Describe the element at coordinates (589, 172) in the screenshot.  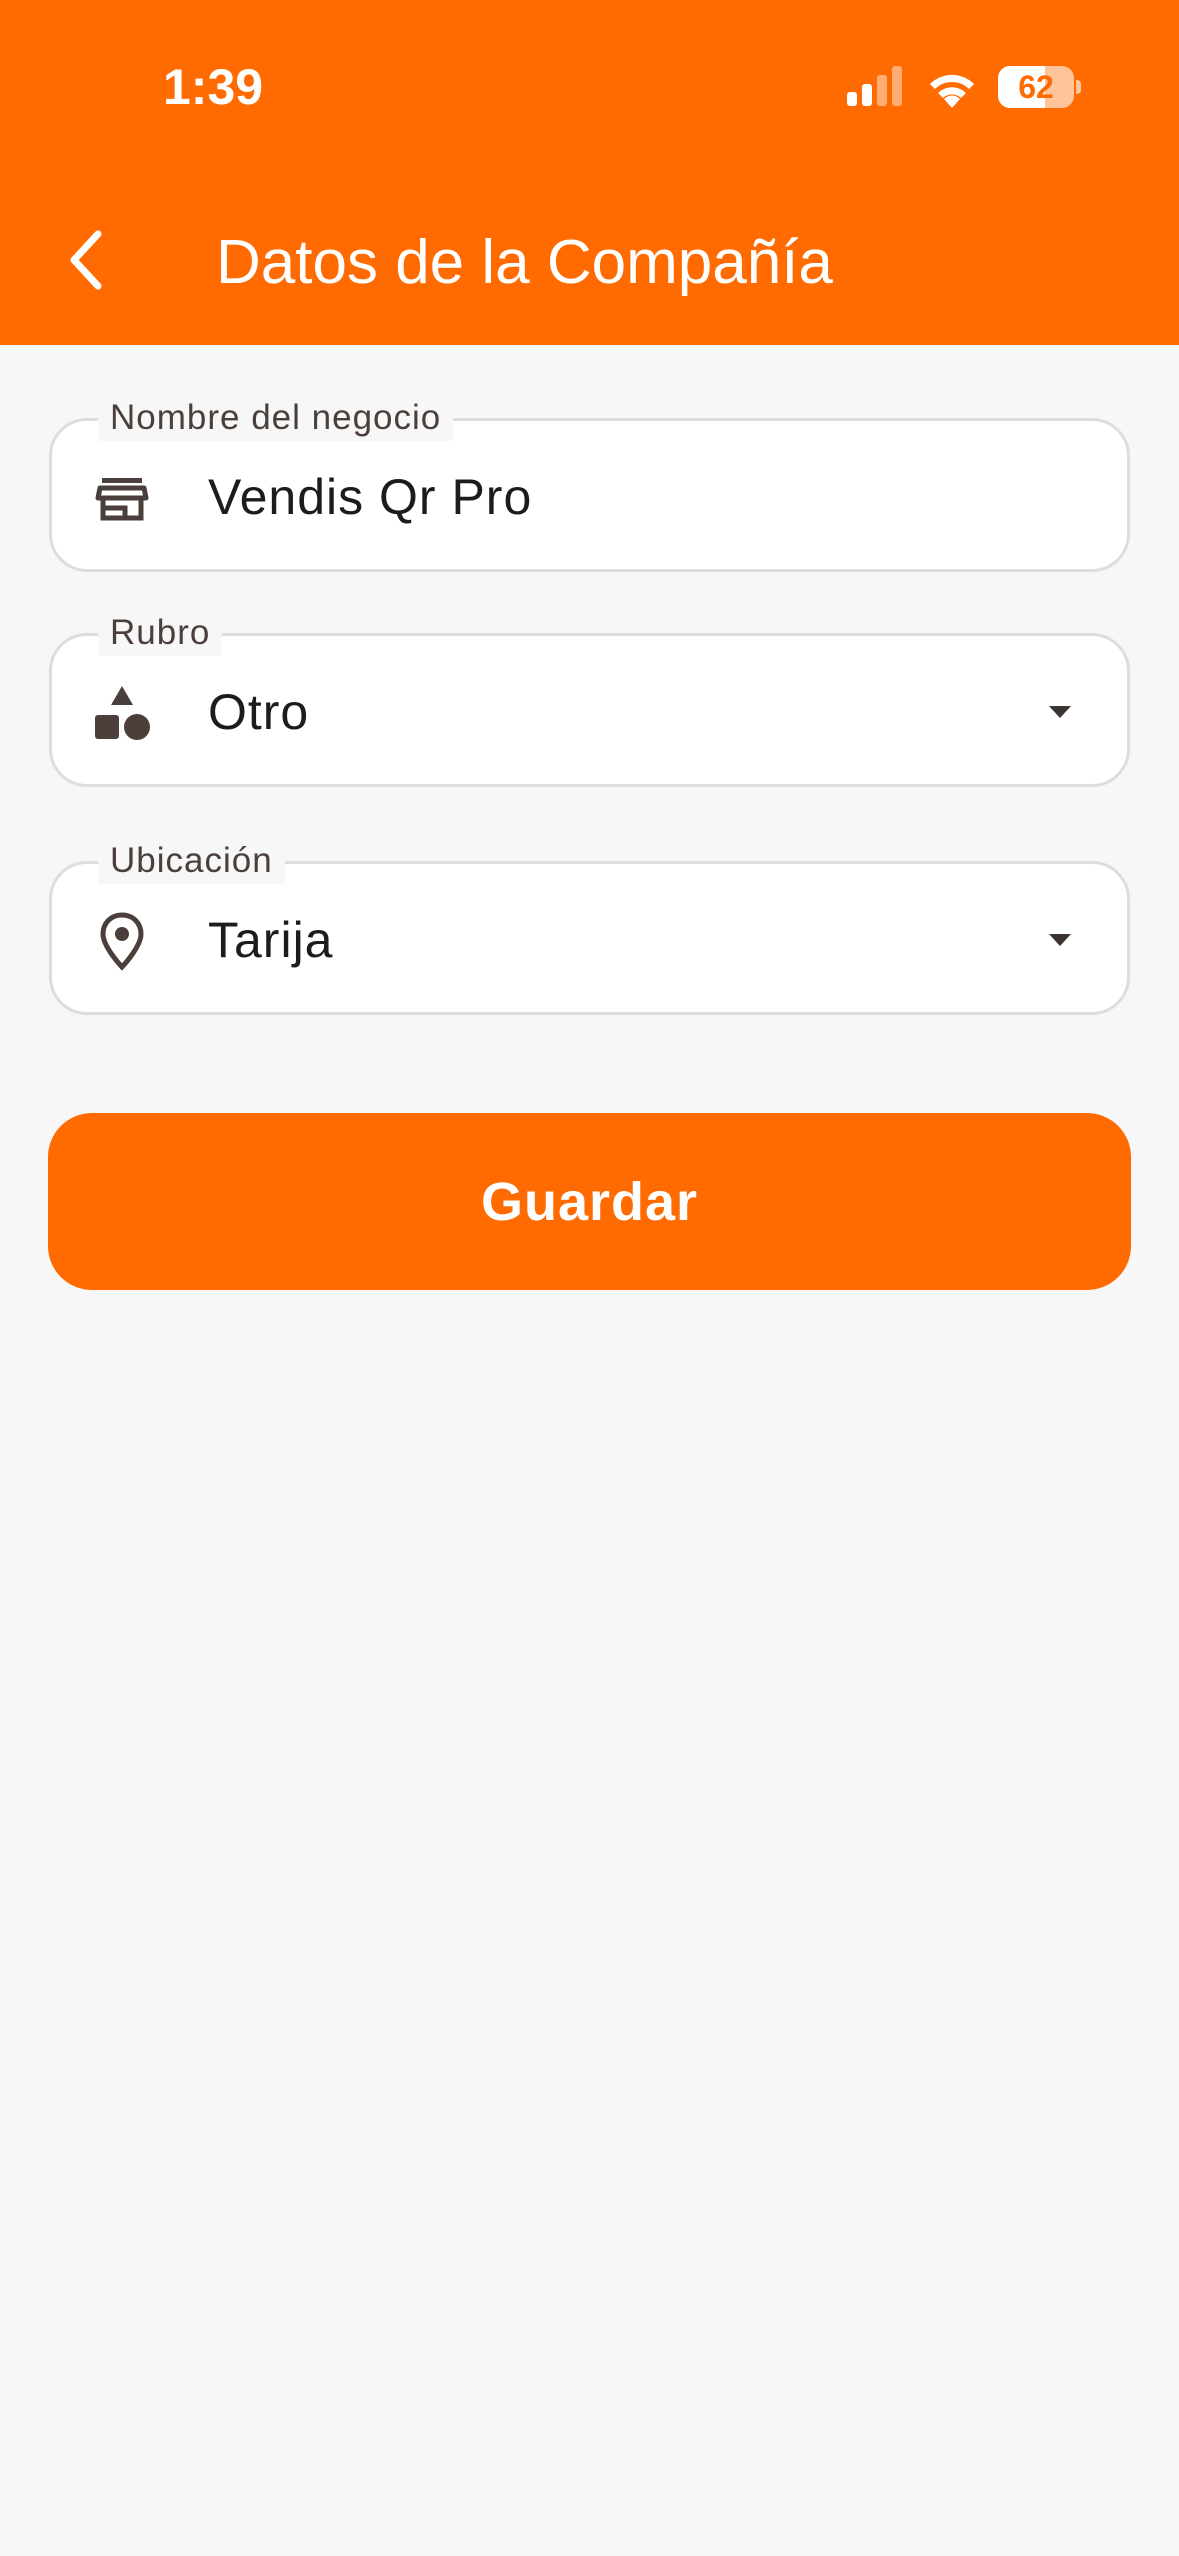
I see `app-header: 1:39 62 Datos de la Compañía` at that location.